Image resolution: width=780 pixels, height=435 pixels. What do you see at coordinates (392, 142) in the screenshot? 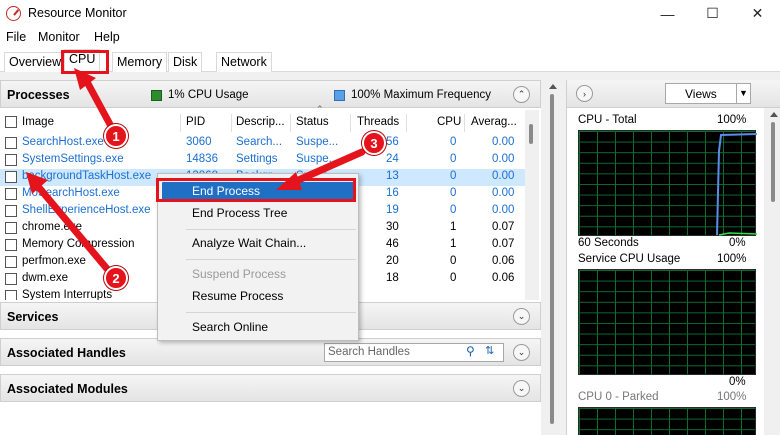
I see `cell-threads: 56` at bounding box center [392, 142].